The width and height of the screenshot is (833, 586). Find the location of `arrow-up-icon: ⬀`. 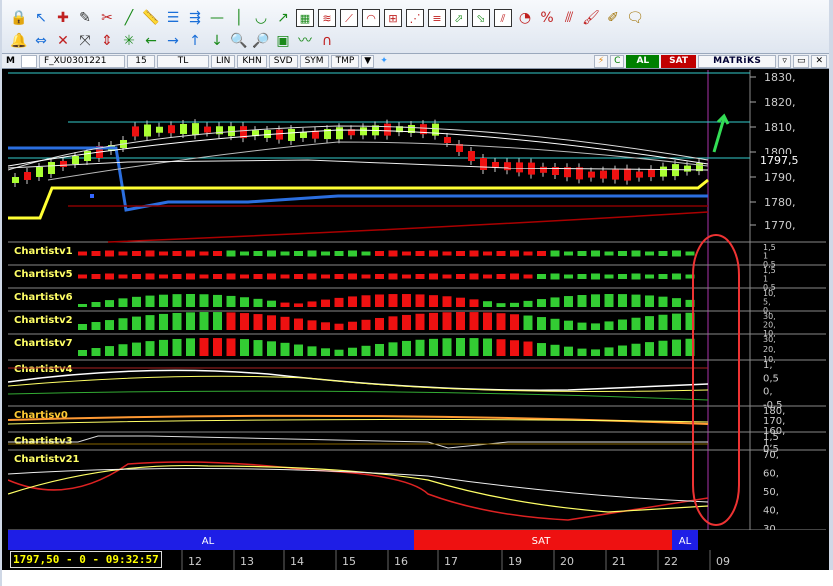

arrow-up-icon: ⬀ is located at coordinates (459, 18).